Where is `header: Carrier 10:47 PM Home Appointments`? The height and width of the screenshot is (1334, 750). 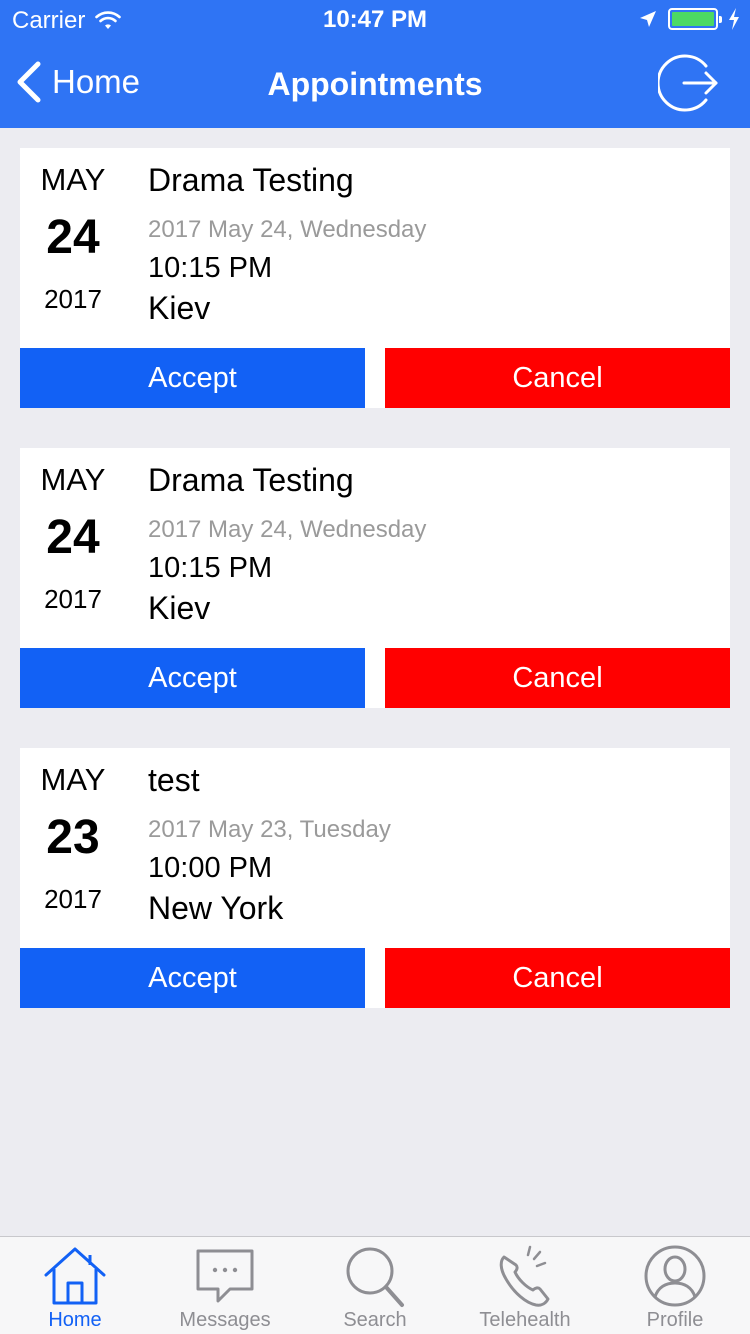 header: Carrier 10:47 PM Home Appointments is located at coordinates (375, 64).